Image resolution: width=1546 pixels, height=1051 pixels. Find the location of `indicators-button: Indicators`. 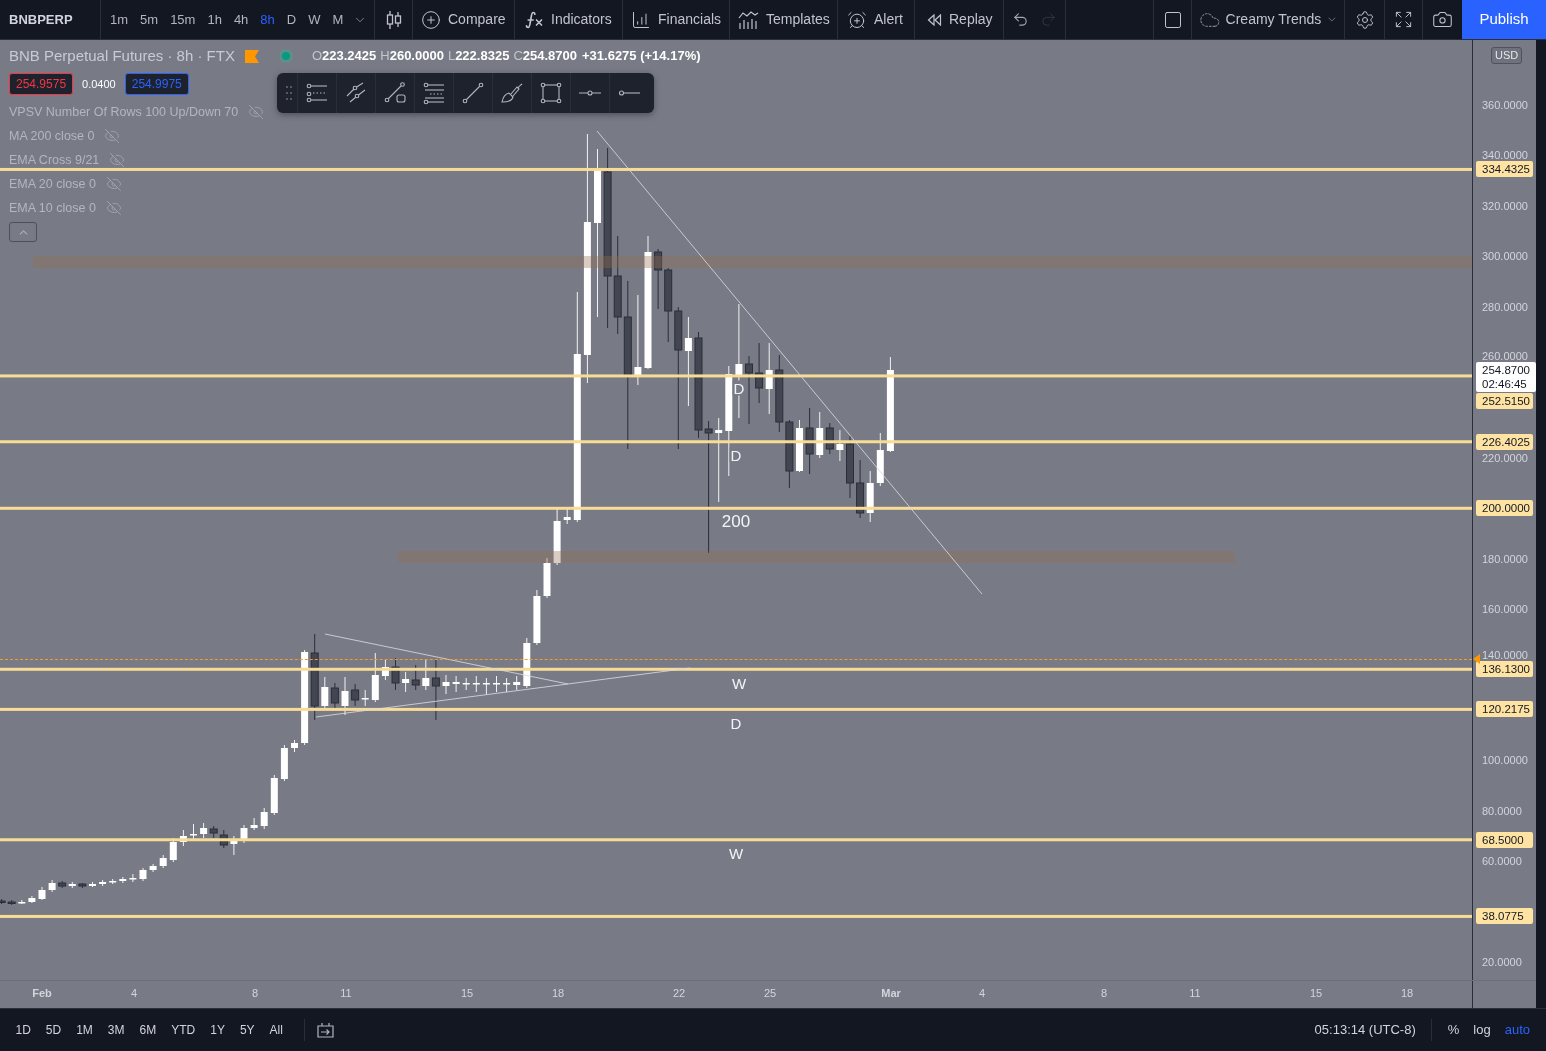

indicators-button: Indicators is located at coordinates (568, 19).